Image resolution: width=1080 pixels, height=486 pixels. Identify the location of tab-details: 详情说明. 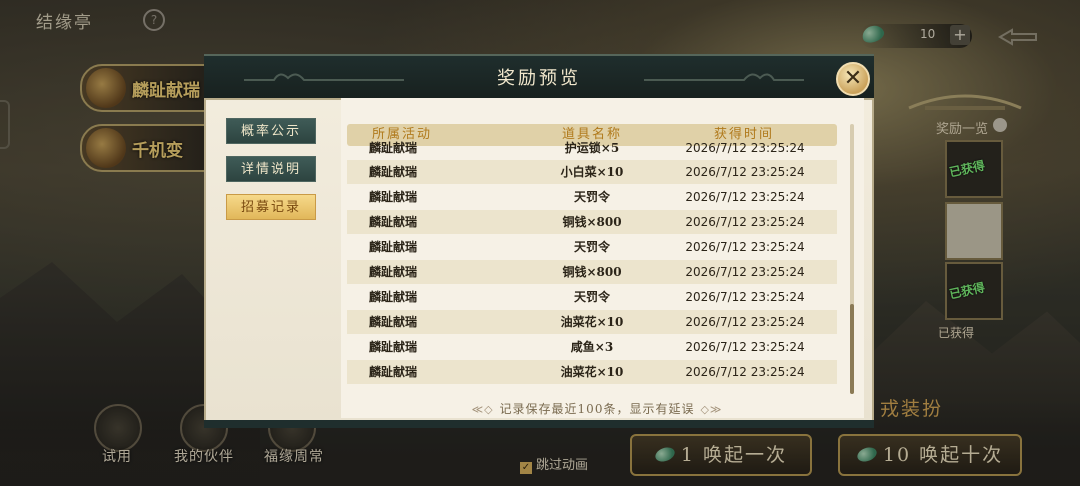
(271, 169).